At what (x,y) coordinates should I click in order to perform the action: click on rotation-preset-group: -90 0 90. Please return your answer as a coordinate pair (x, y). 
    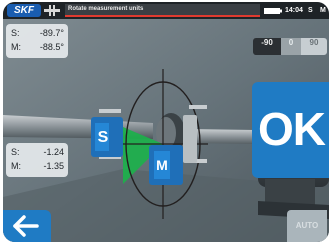
    Looking at the image, I should click on (290, 46).